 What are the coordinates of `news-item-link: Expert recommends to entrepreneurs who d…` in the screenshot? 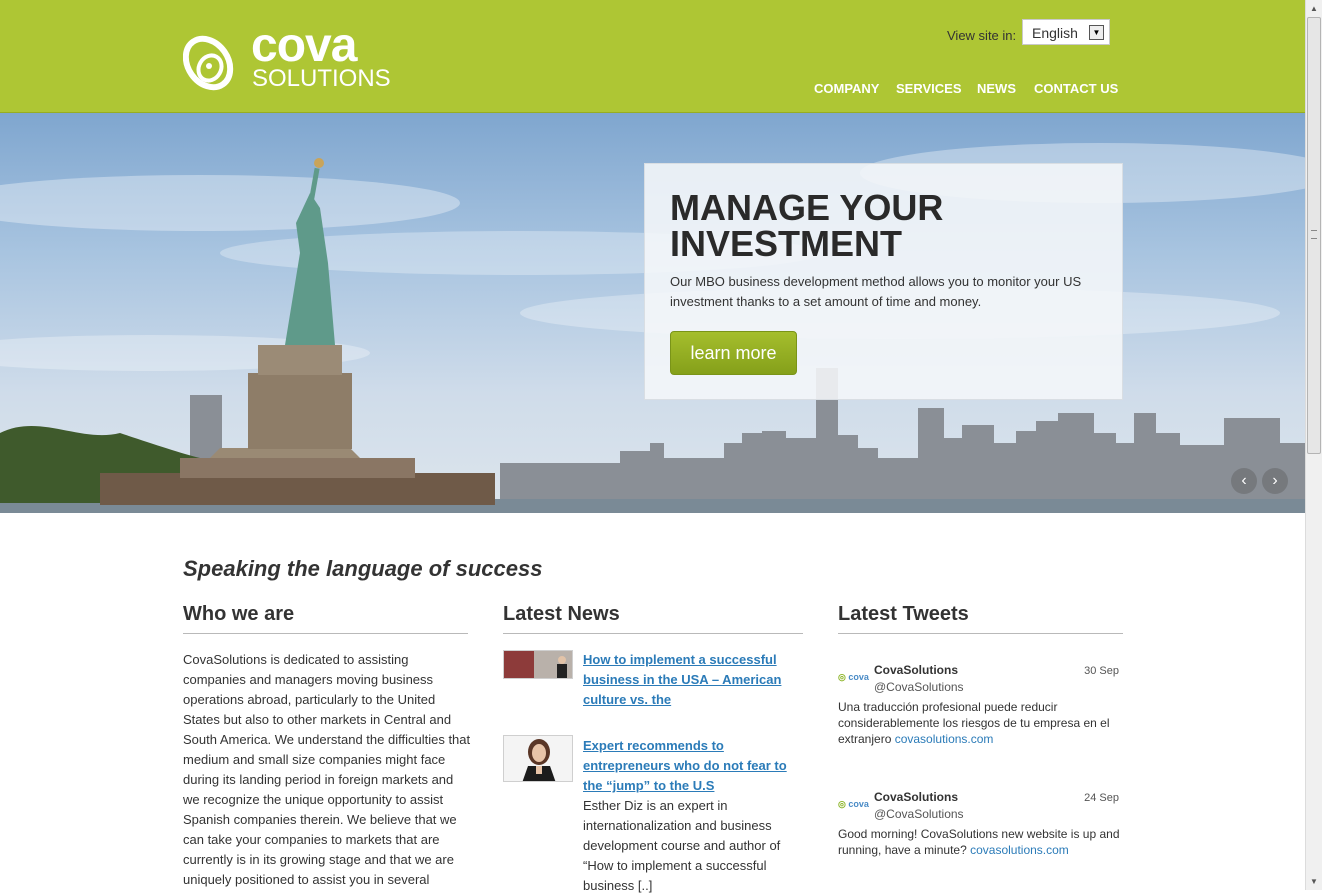 It's located at (694, 766).